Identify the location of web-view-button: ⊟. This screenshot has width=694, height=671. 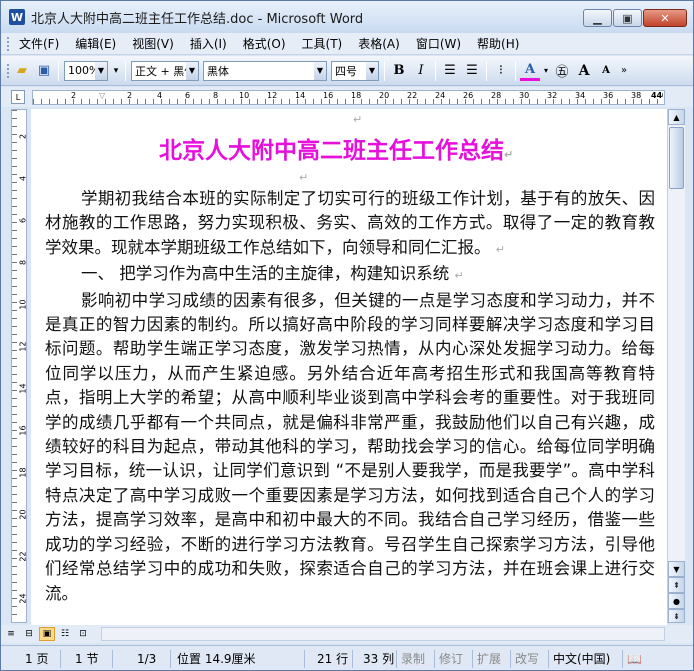
(29, 634).